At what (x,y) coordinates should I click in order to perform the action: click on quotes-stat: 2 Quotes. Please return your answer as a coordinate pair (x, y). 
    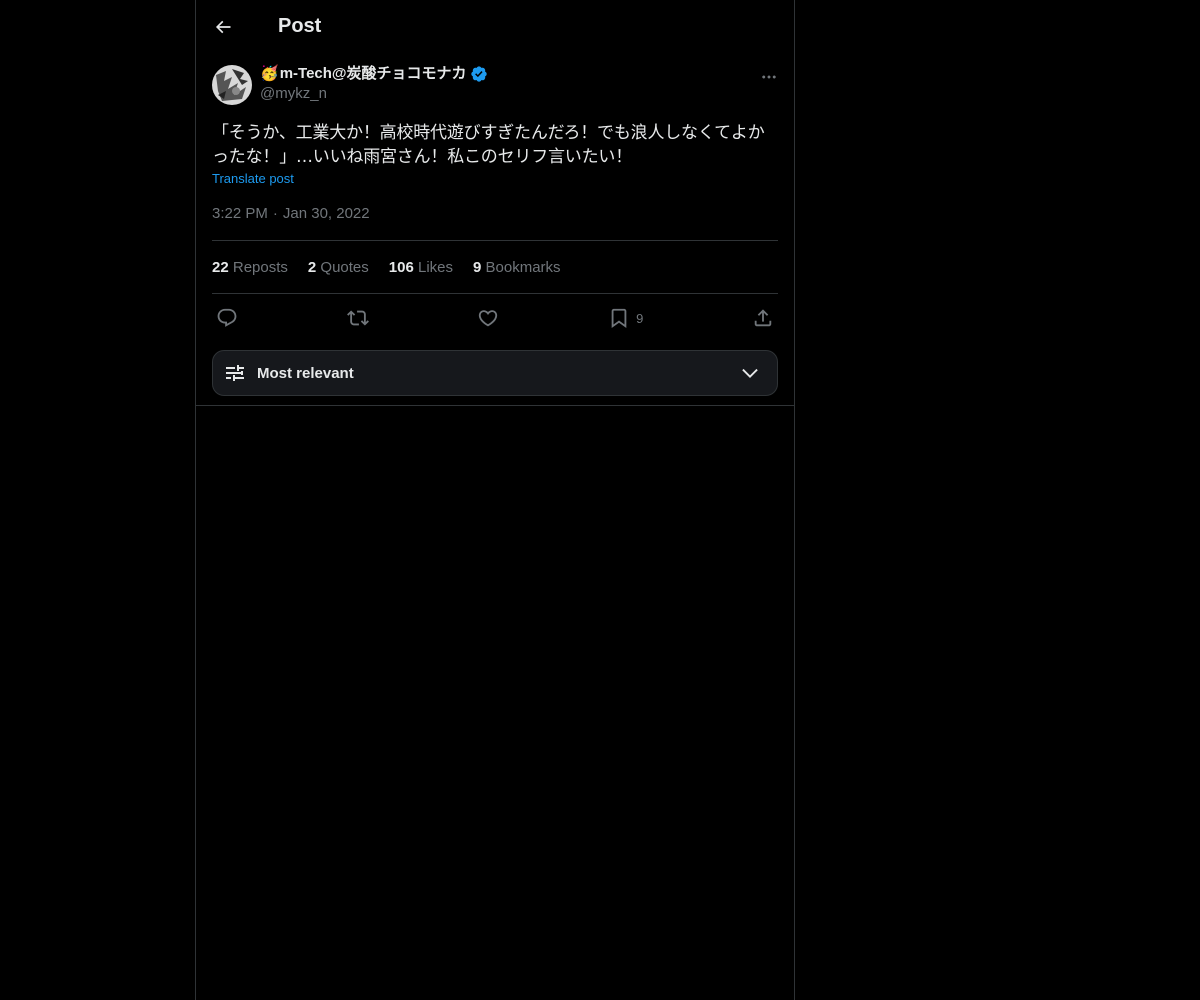
    Looking at the image, I should click on (338, 267).